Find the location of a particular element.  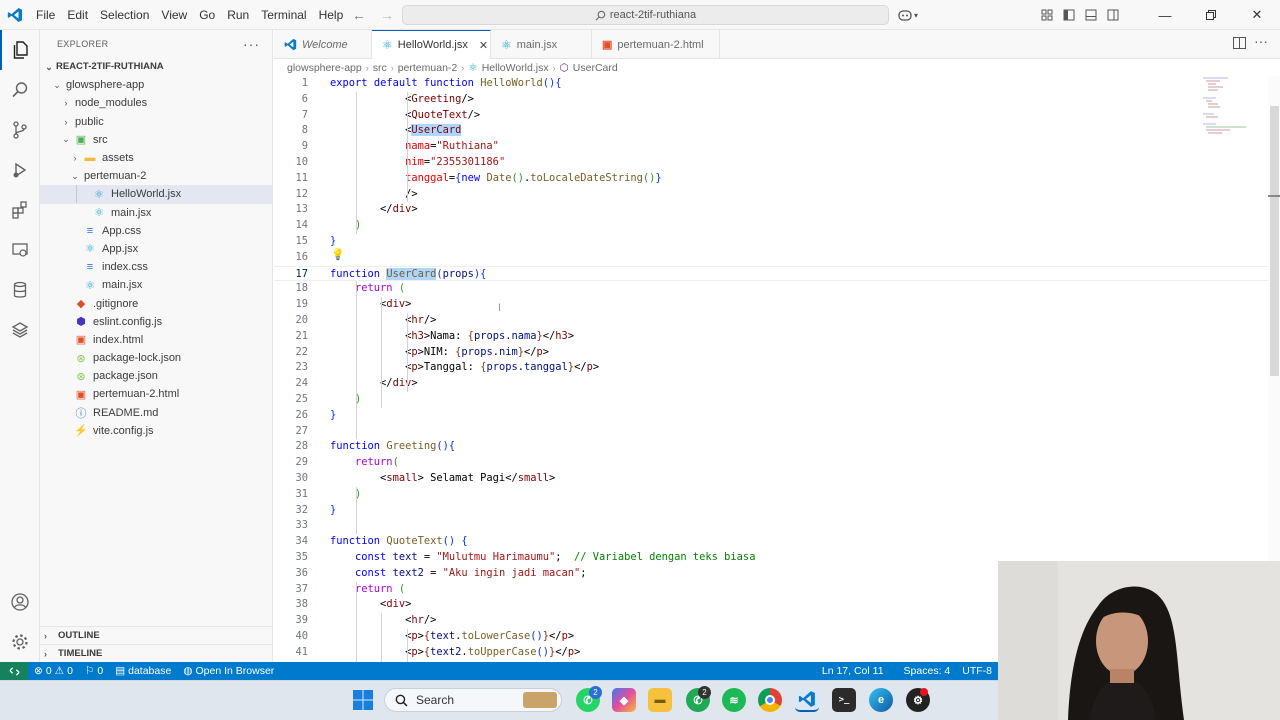

search-view-icon is located at coordinates (20, 90).